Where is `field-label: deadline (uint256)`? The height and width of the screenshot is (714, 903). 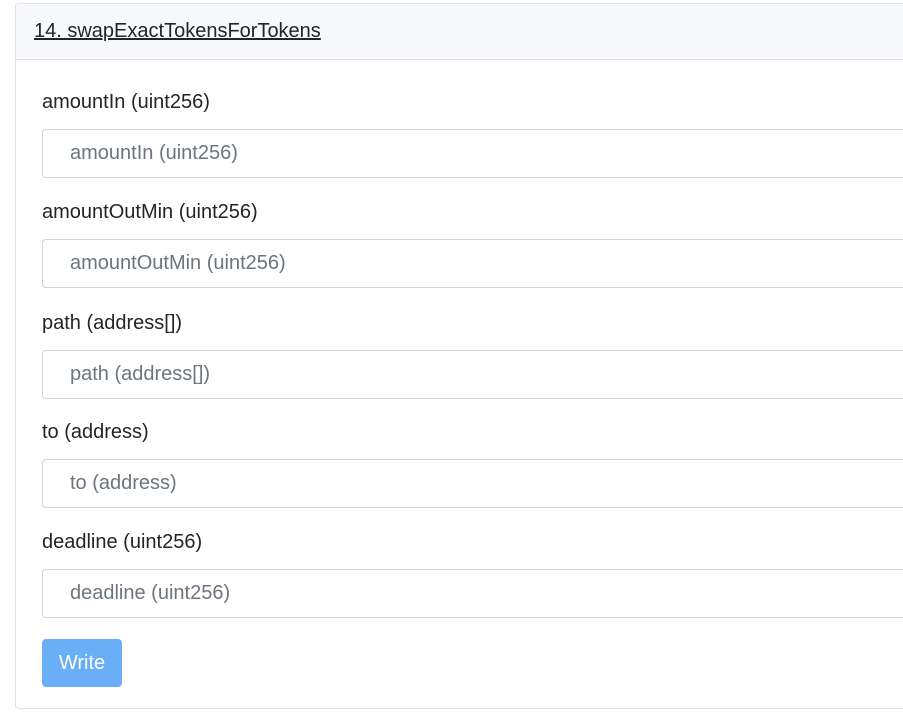
field-label: deadline (uint256) is located at coordinates (122, 542).